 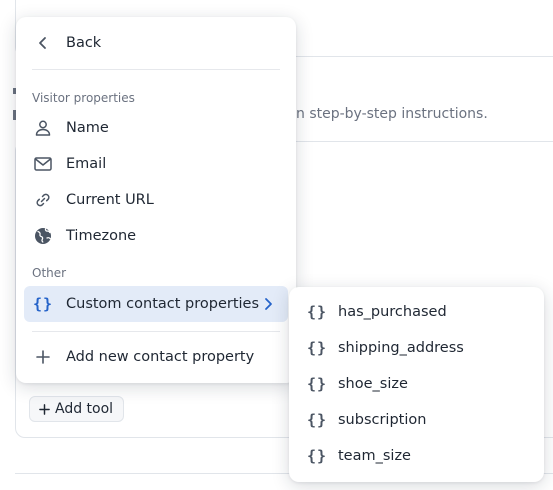 I want to click on menu-item-label: Email, so click(x=86, y=164).